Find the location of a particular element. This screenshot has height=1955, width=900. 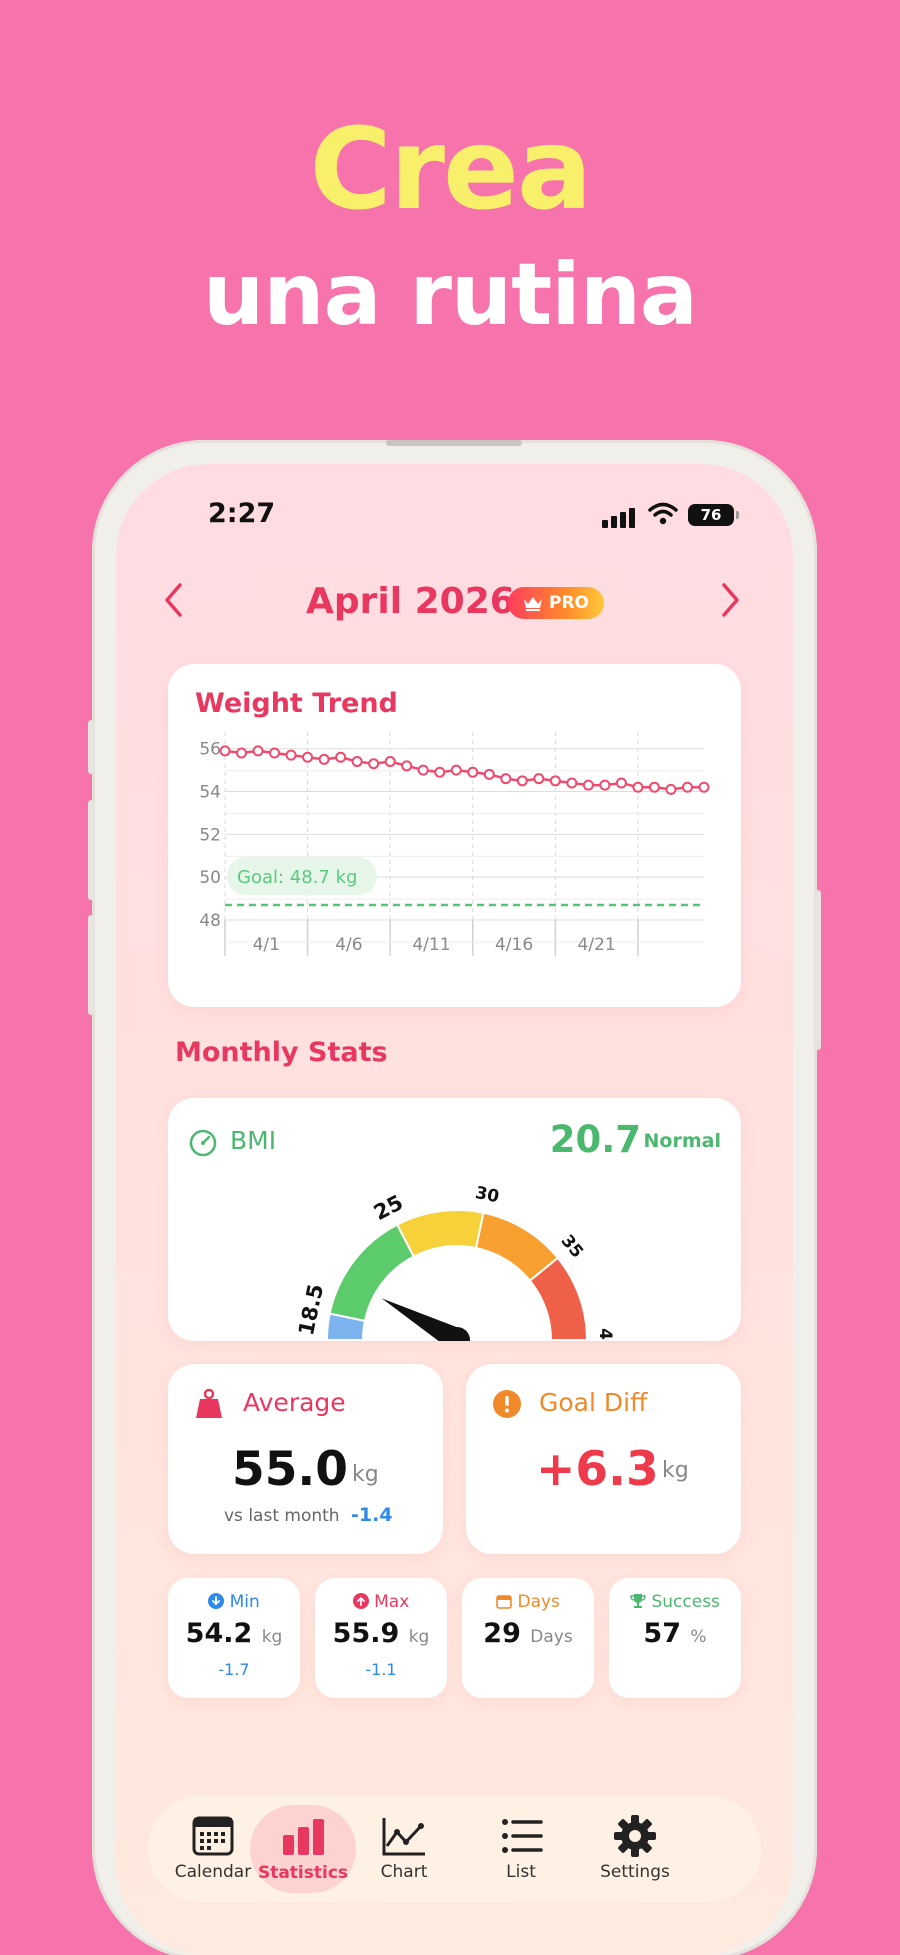

gauge-tick-label: 35 is located at coordinates (572, 1246).